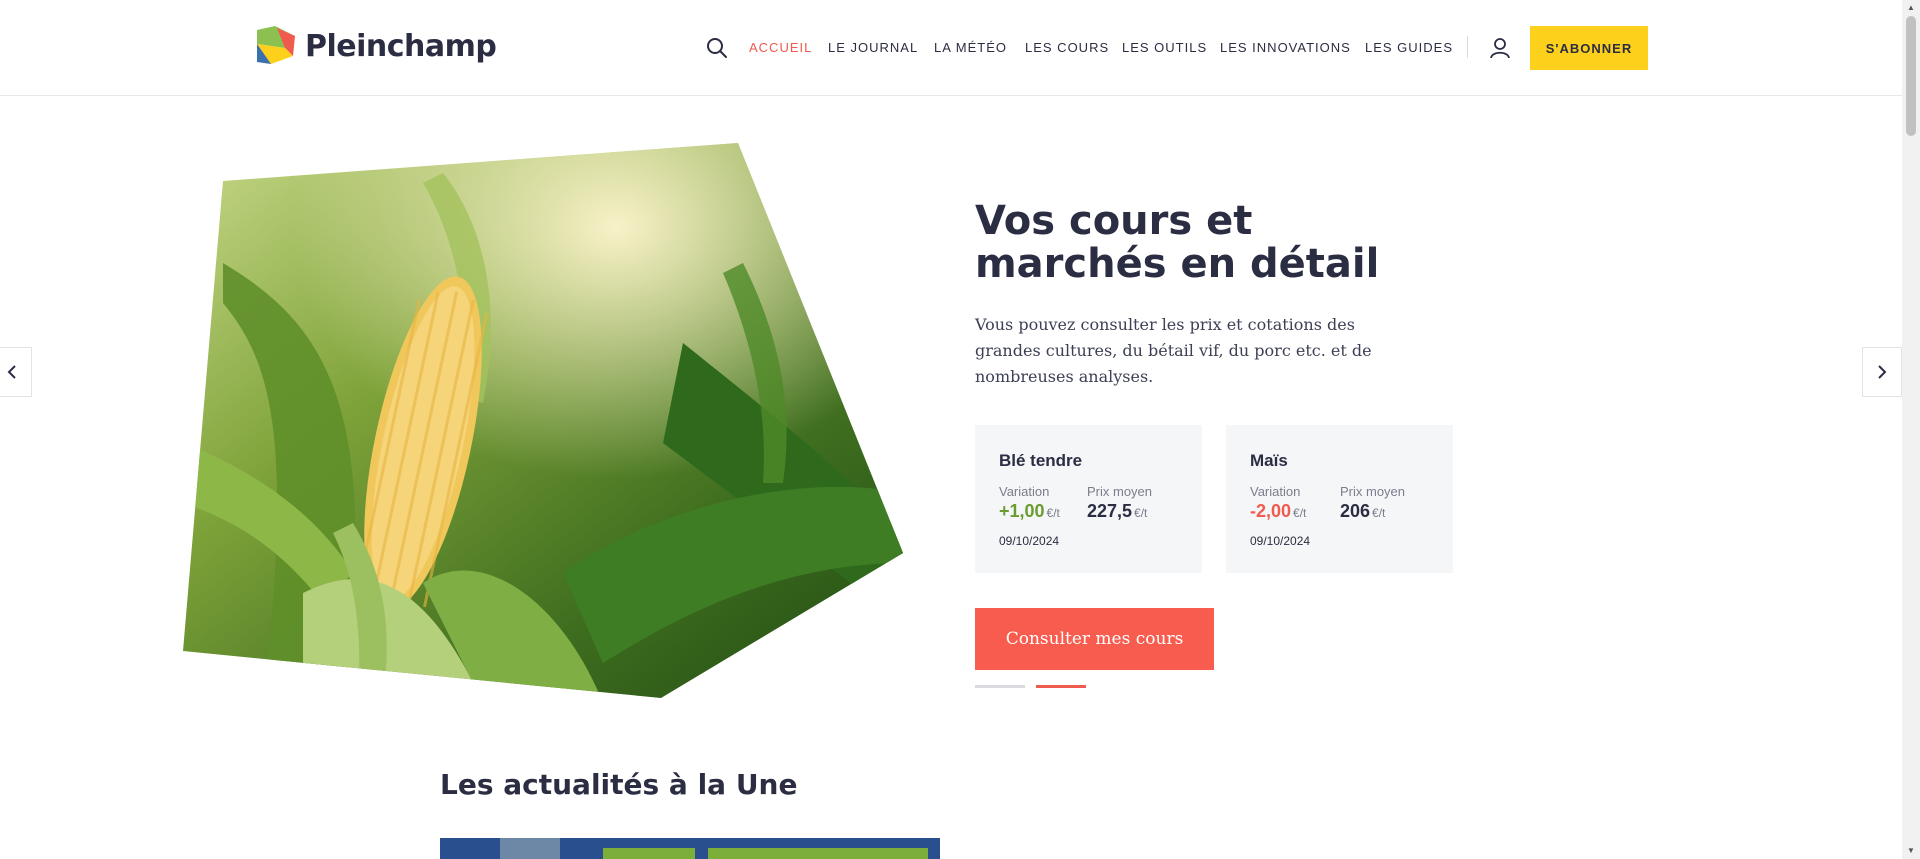 Image resolution: width=1920 pixels, height=859 pixels. What do you see at coordinates (1041, 460) in the screenshot?
I see `card-name: Blé tendre` at bounding box center [1041, 460].